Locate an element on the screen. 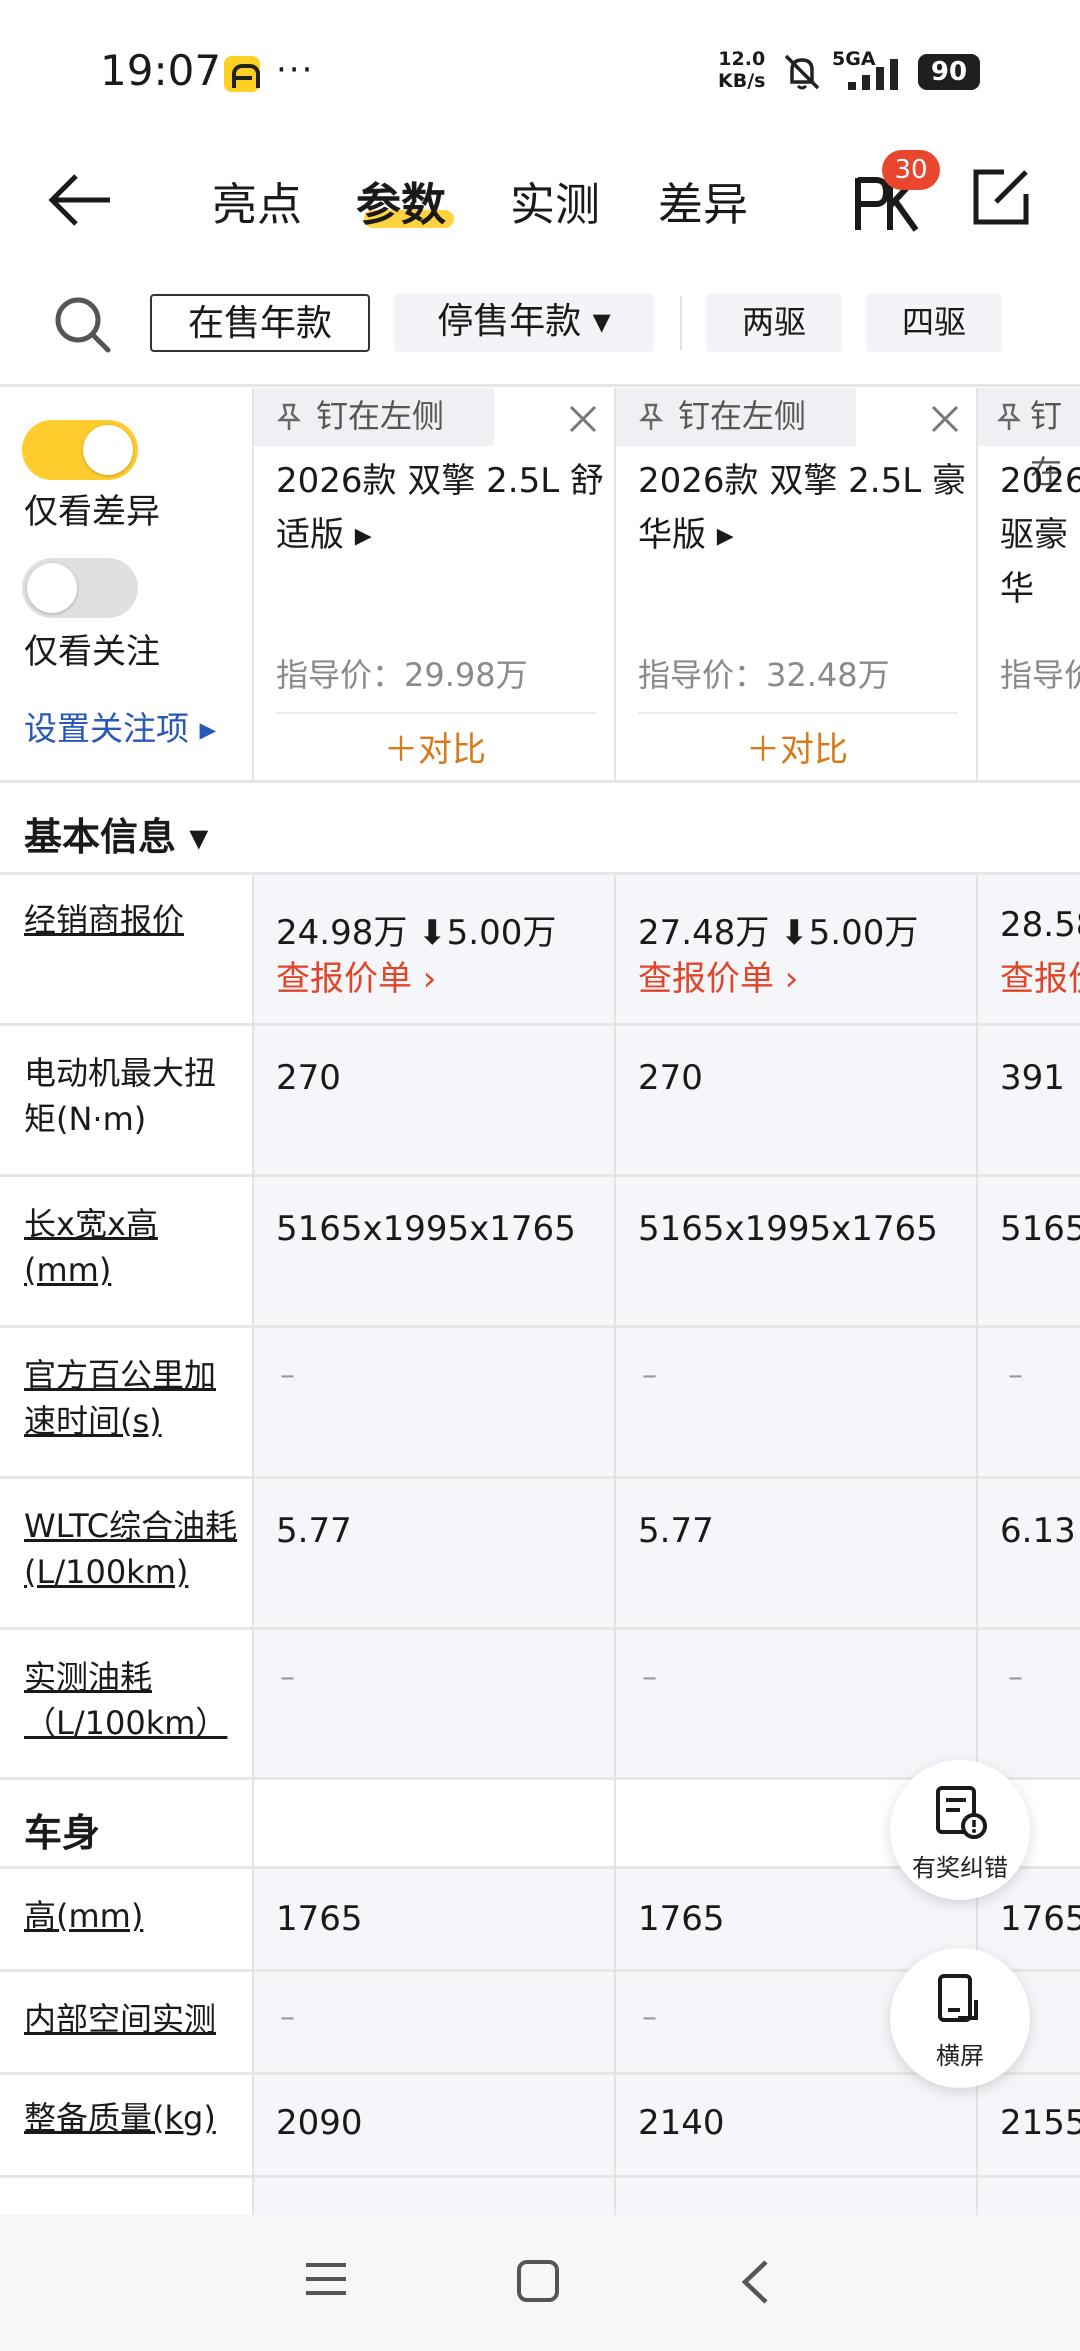 The width and height of the screenshot is (1080, 2351). two-wheel-drive-filter: 两驱 is located at coordinates (774, 323).